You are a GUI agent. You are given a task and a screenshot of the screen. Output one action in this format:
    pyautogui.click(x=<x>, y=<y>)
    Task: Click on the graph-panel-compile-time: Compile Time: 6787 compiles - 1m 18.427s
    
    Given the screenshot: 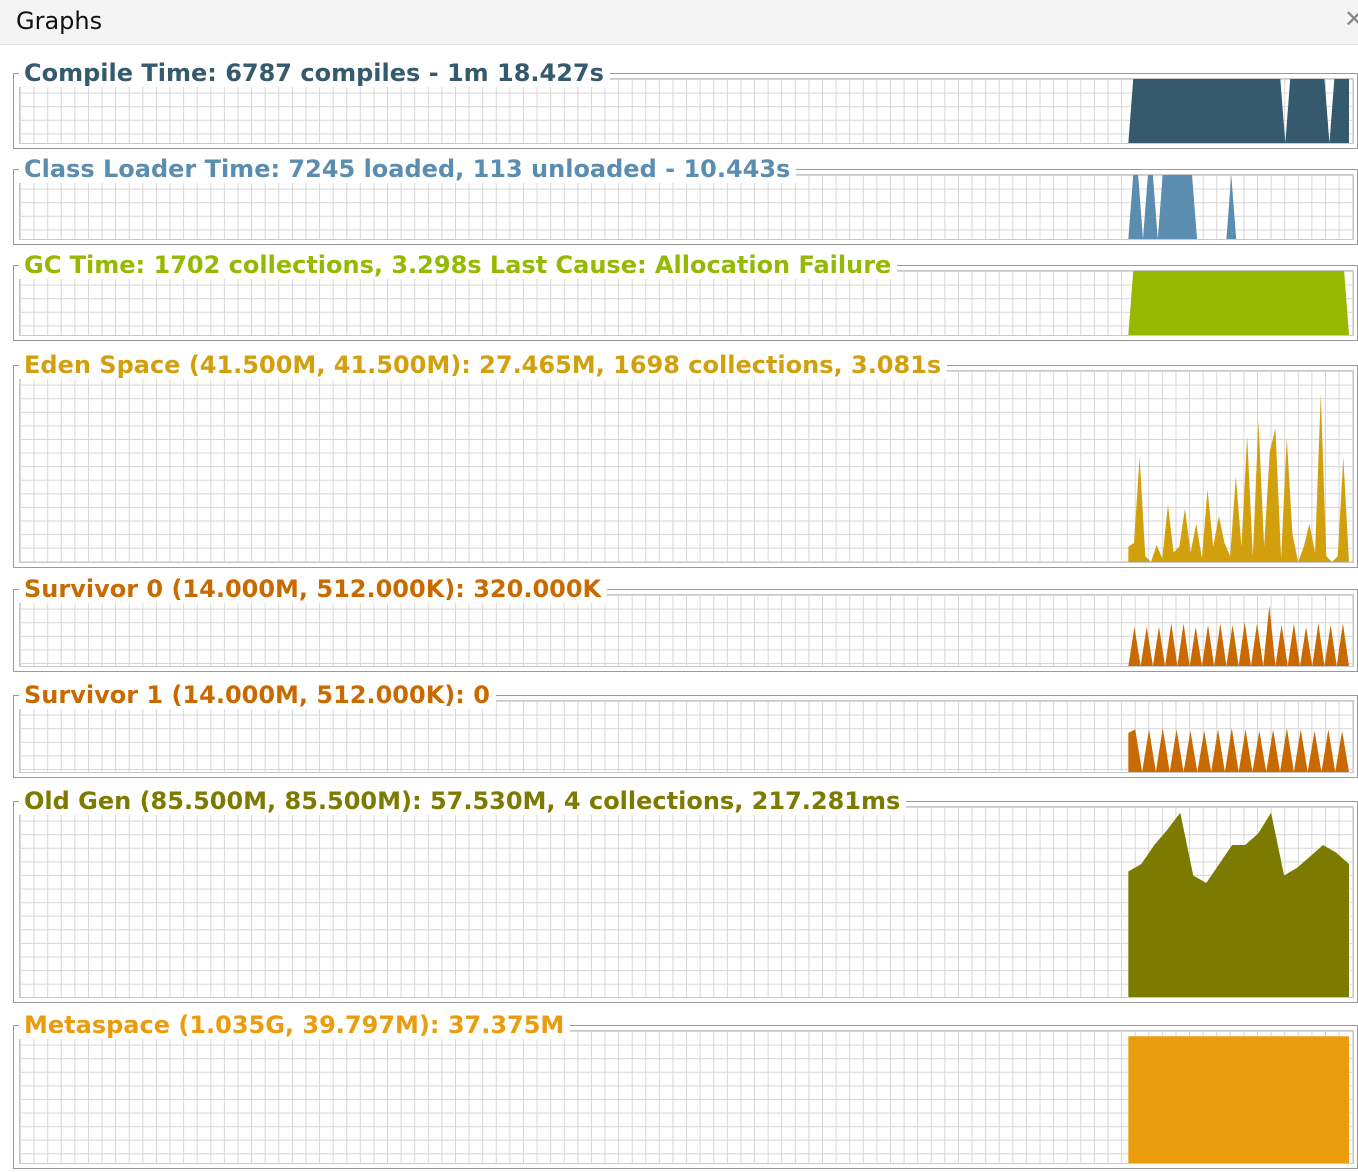 What is the action you would take?
    pyautogui.click(x=685, y=104)
    